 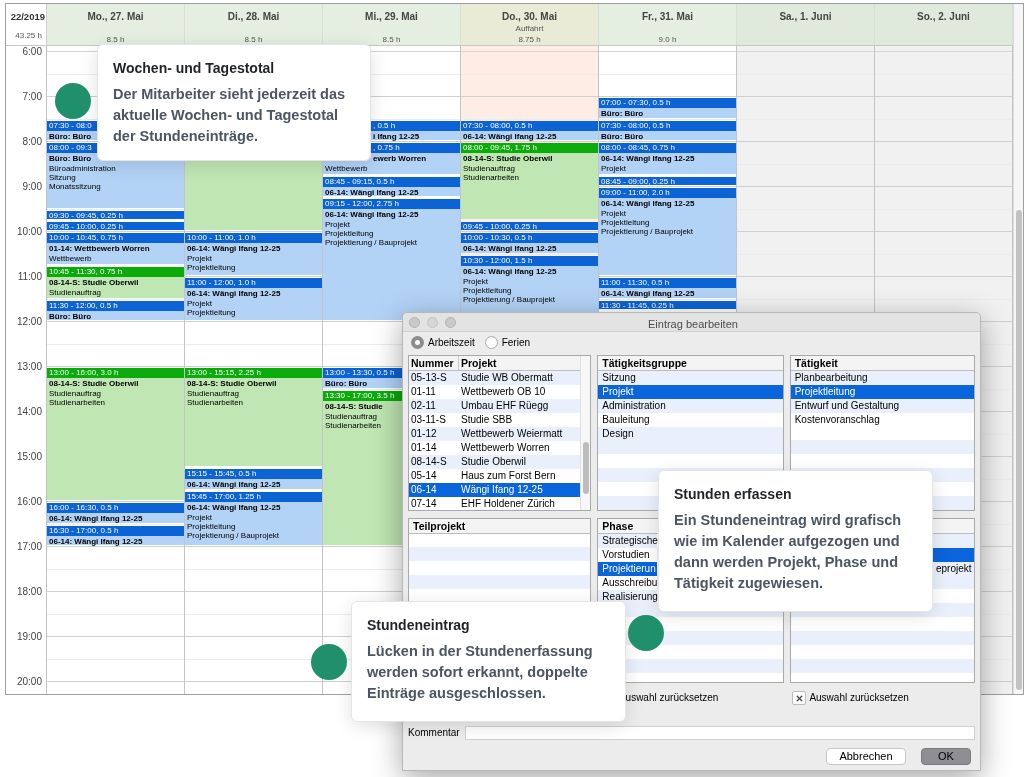 What do you see at coordinates (479, 363) in the screenshot?
I see `column-header: Projekt` at bounding box center [479, 363].